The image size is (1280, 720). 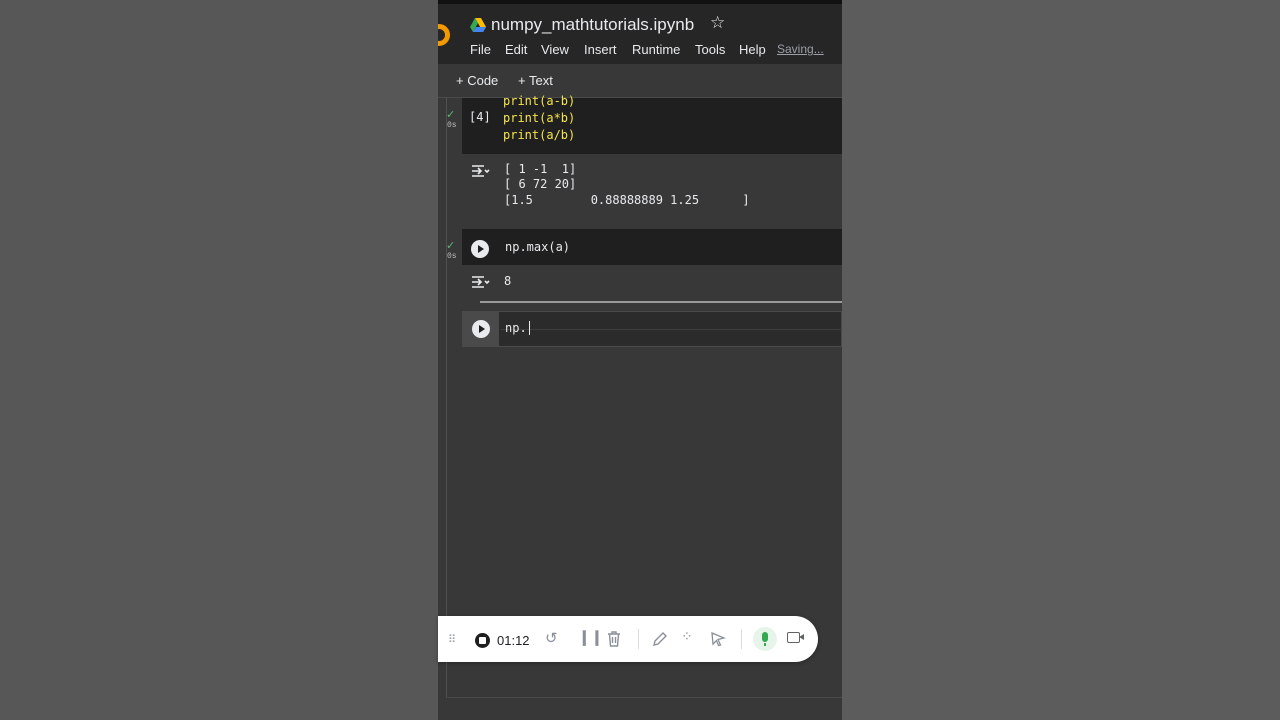 I want to click on output-line: [ 6 72 20], so click(x=540, y=184).